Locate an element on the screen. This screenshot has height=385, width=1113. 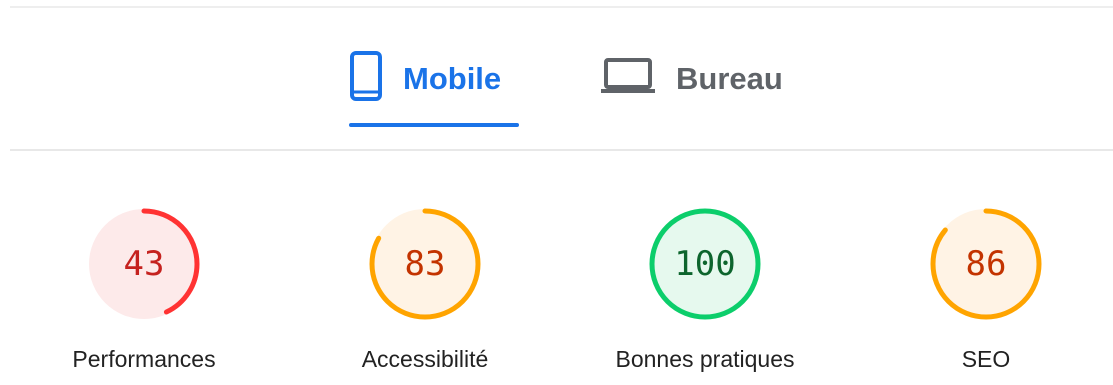
gauge-accessibility: 83 Accessibilité is located at coordinates (425, 268).